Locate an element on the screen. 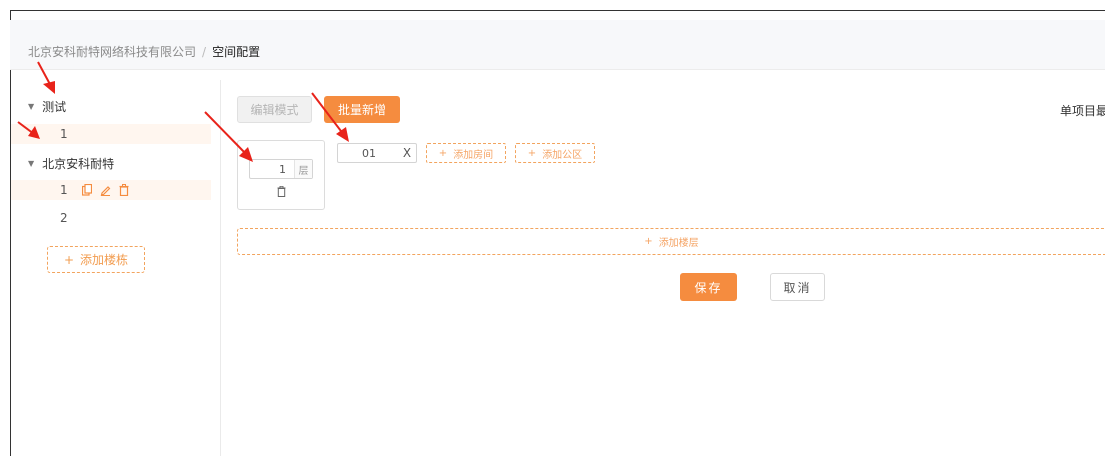 This screenshot has height=456, width=1105. trash-icon is located at coordinates (281, 191).